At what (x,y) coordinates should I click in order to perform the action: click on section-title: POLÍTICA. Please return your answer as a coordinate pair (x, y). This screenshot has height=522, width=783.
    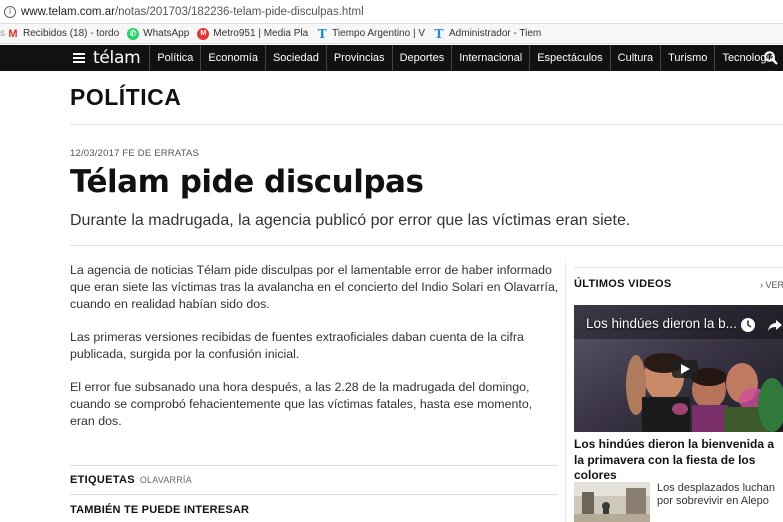
    Looking at the image, I should click on (126, 97).